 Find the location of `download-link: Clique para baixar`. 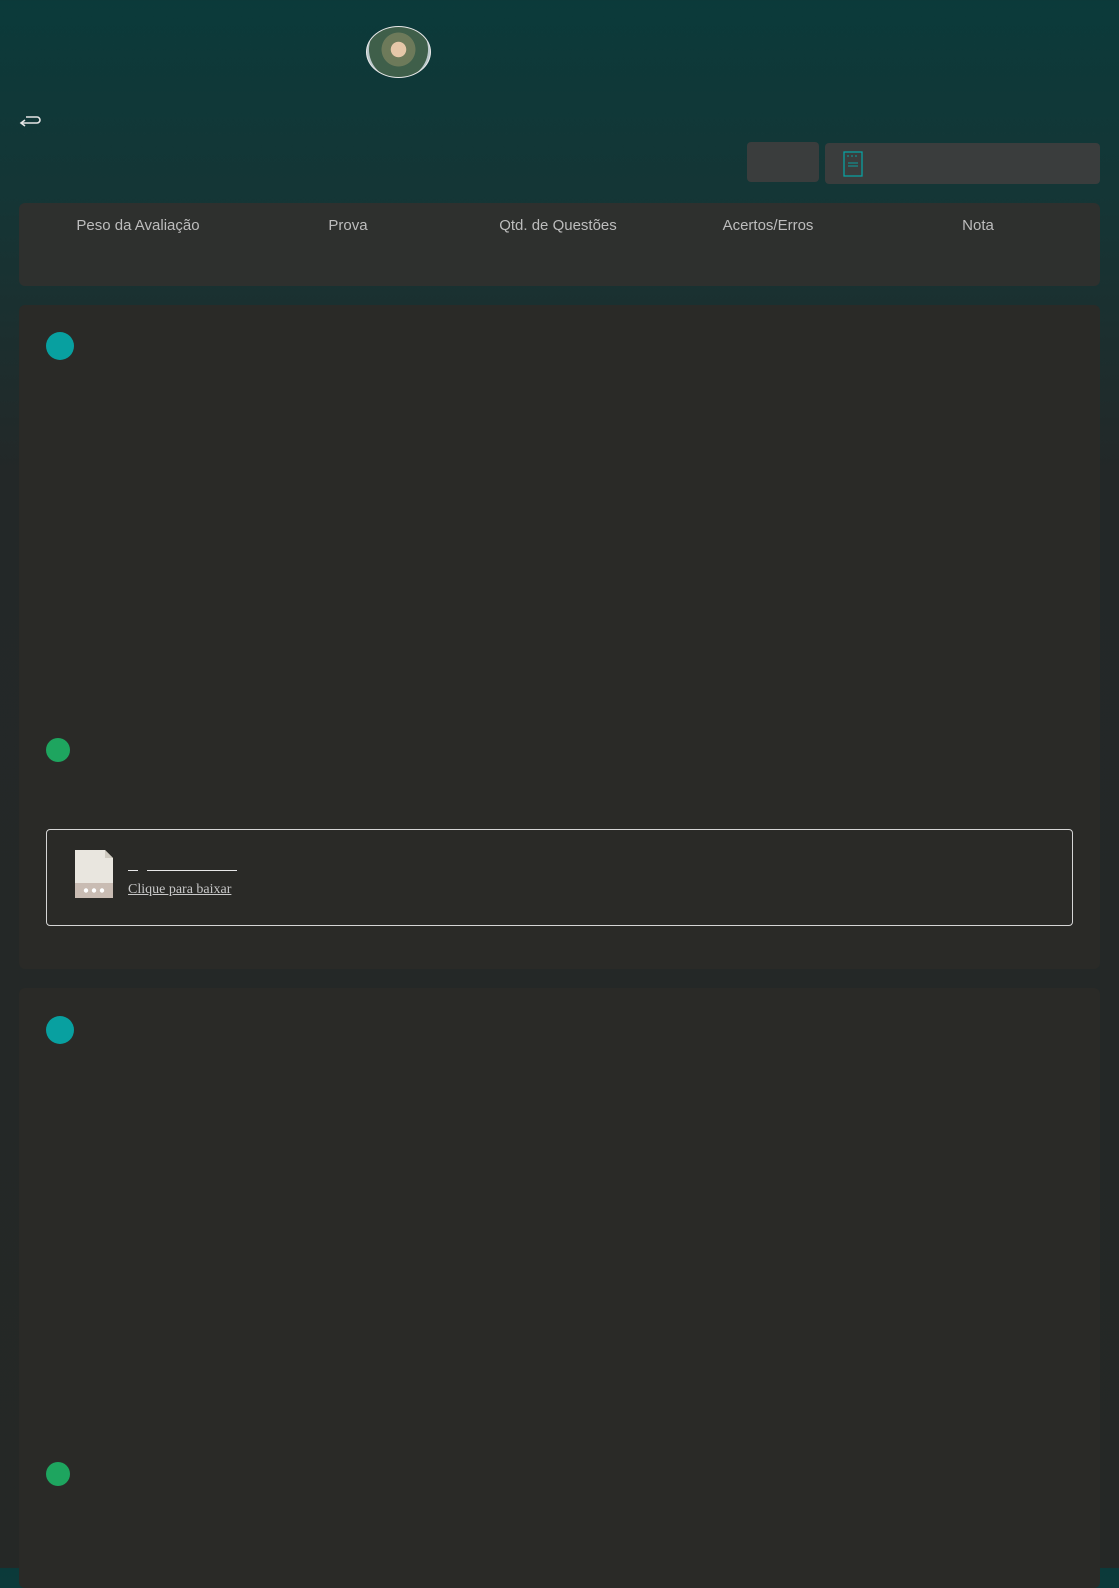

download-link: Clique para baixar is located at coordinates (179, 890).